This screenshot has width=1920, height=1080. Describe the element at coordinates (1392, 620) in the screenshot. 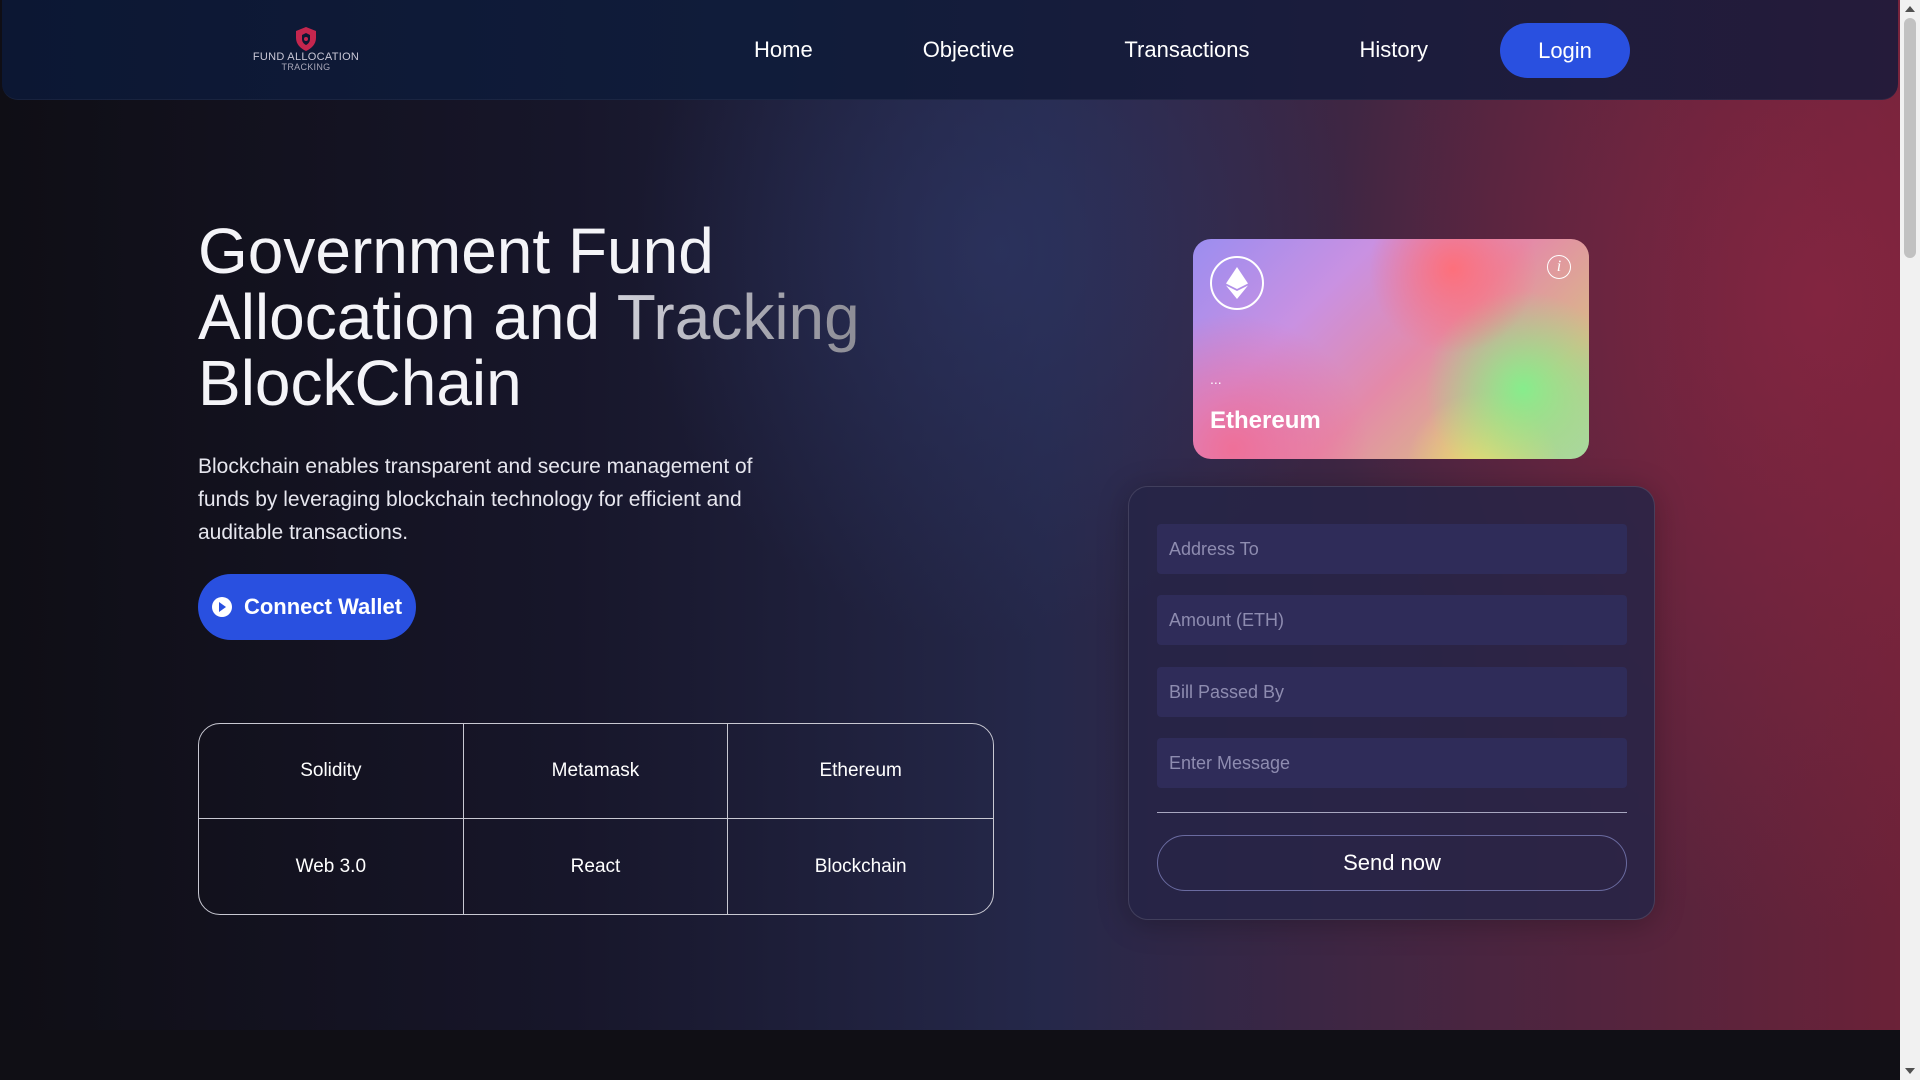

I see `amount-input` at that location.